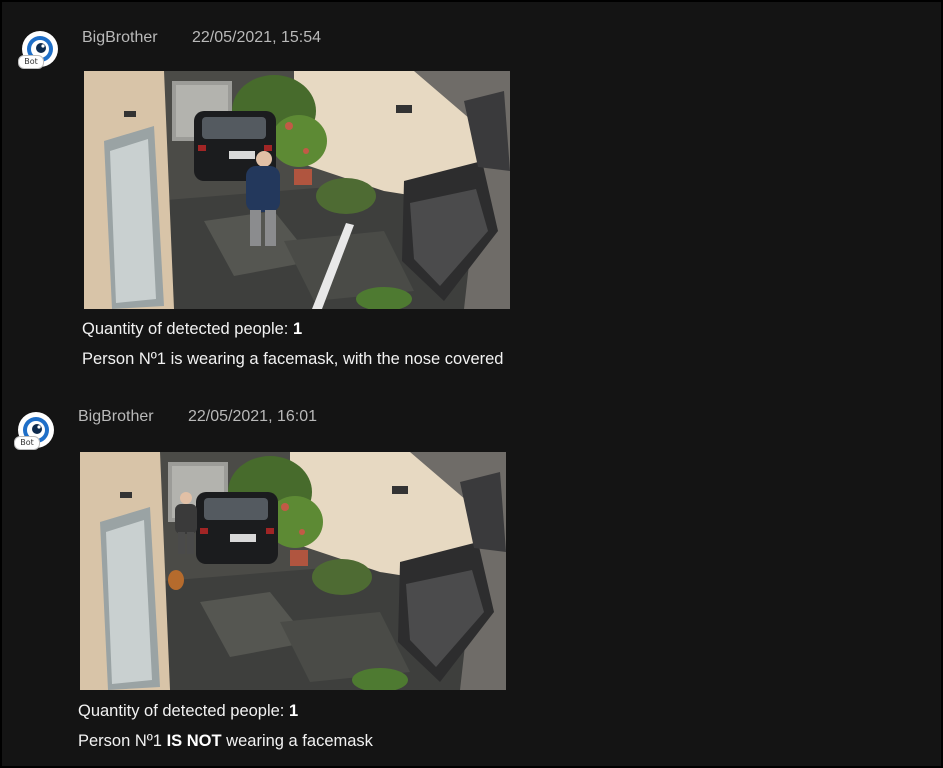 The image size is (943, 768). Describe the element at coordinates (253, 416) in the screenshot. I see `message-timestamp: 22/05/2021, 16:01` at that location.